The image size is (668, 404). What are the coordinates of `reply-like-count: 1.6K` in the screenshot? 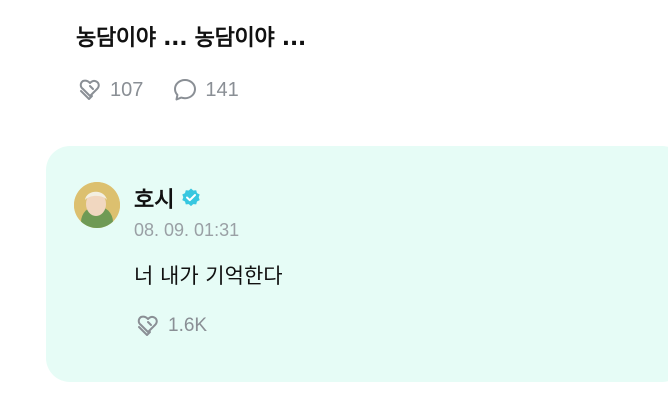 It's located at (188, 325).